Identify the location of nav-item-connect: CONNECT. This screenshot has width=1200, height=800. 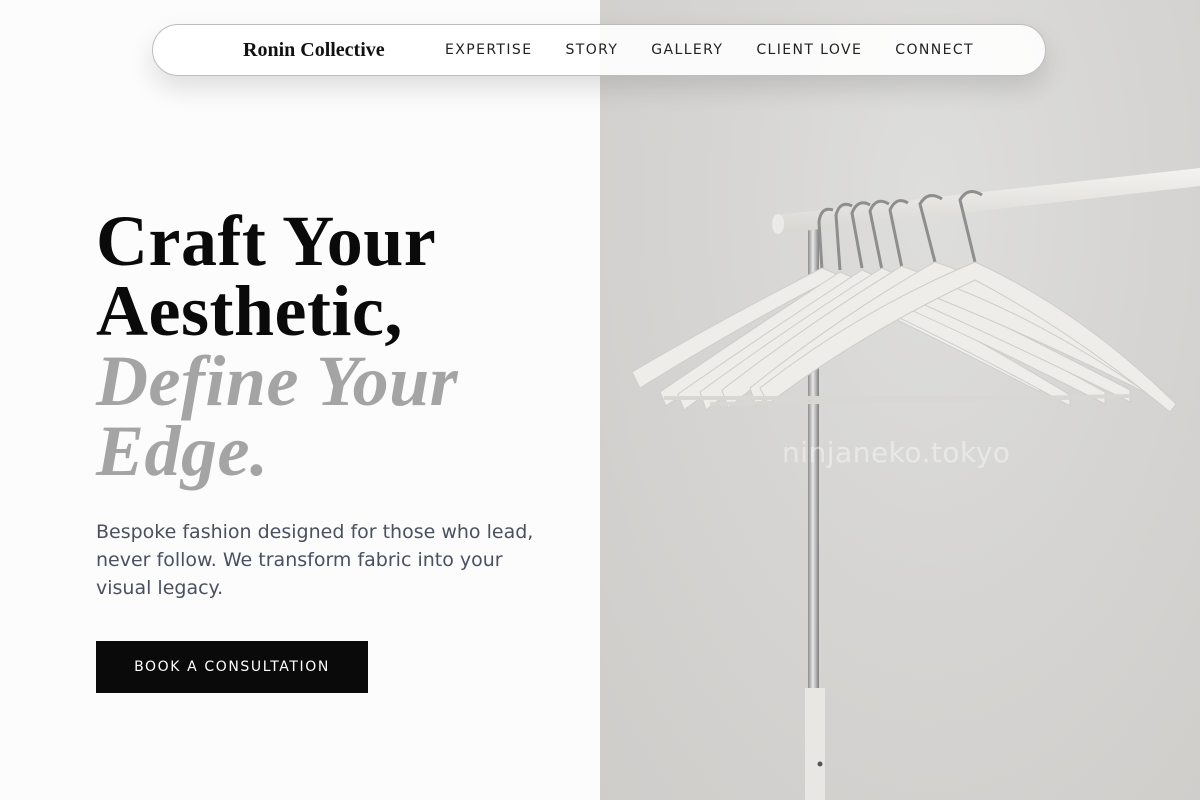
(934, 50).